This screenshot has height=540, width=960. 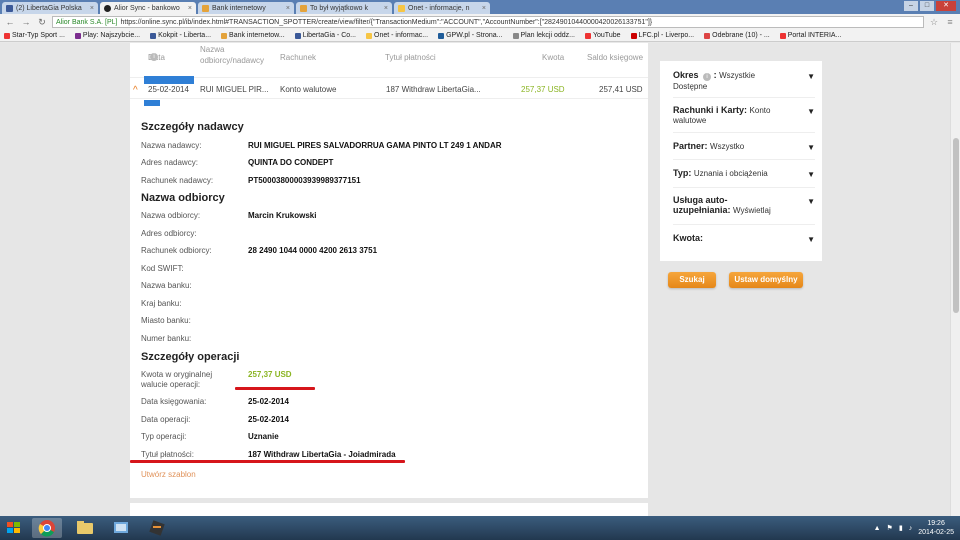 I want to click on detail-label: Adres odbiorcy:, so click(x=169, y=233).